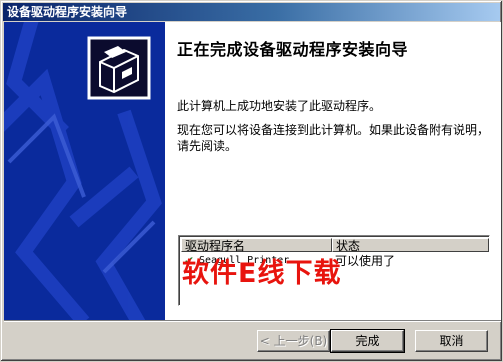  Describe the element at coordinates (410, 245) in the screenshot. I see `column-header-status: 状态` at that location.